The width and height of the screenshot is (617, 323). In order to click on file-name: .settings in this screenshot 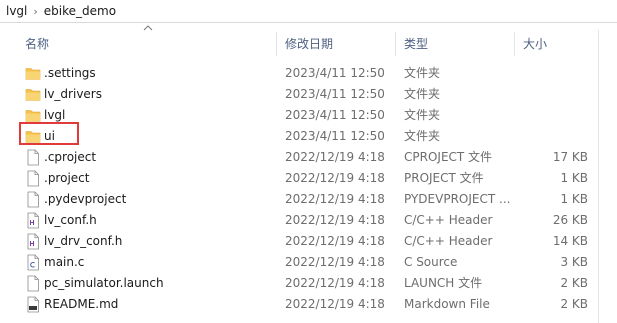, I will do `click(70, 73)`.